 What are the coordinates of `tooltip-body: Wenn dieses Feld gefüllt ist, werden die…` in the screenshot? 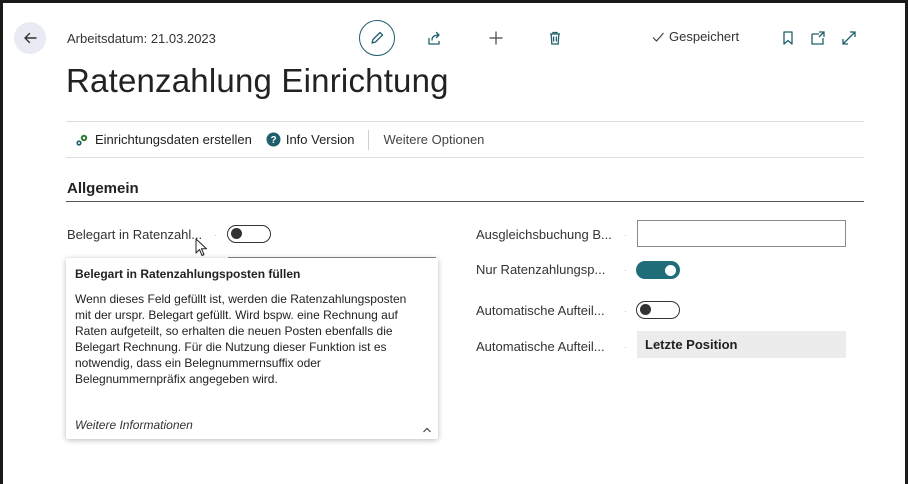 It's located at (241, 339).